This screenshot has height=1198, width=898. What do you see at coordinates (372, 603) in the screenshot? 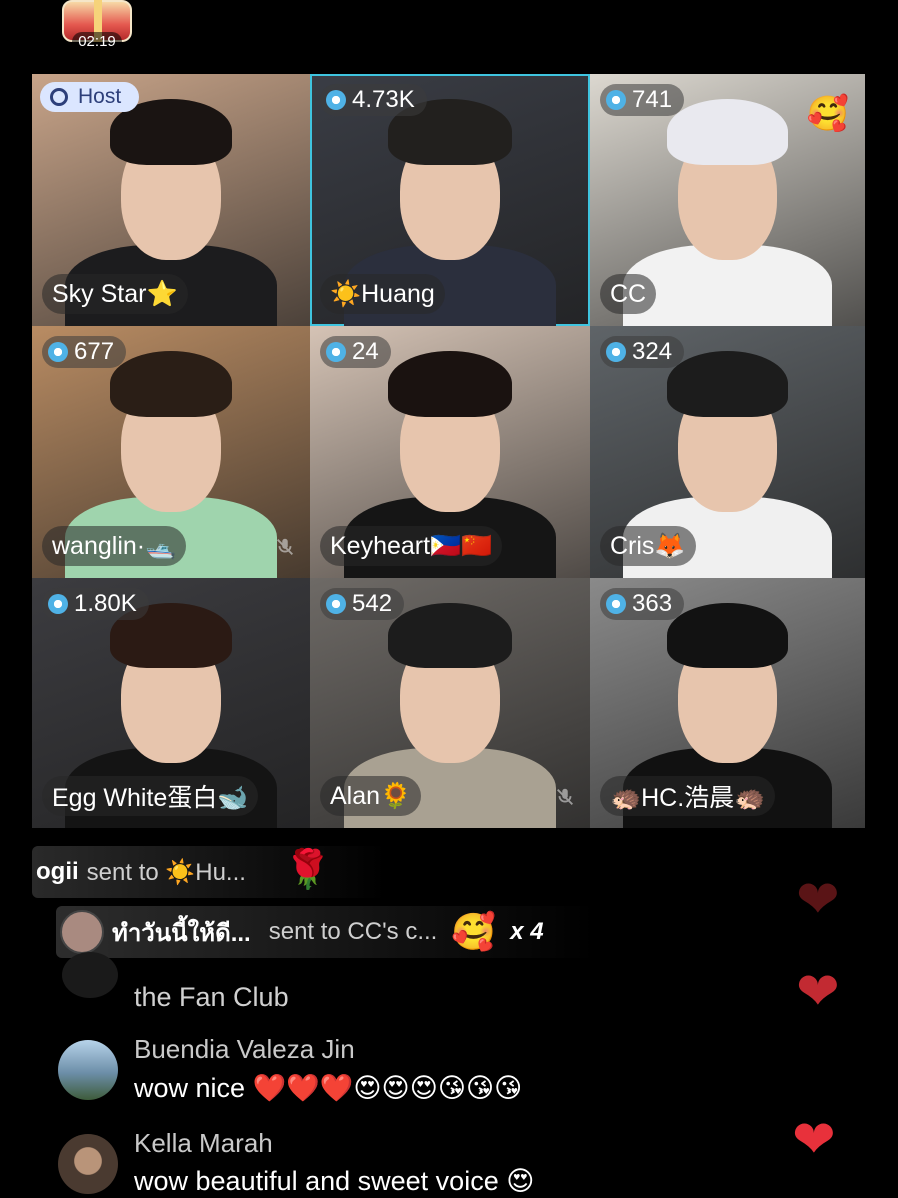
I see `coin-count: 542` at bounding box center [372, 603].